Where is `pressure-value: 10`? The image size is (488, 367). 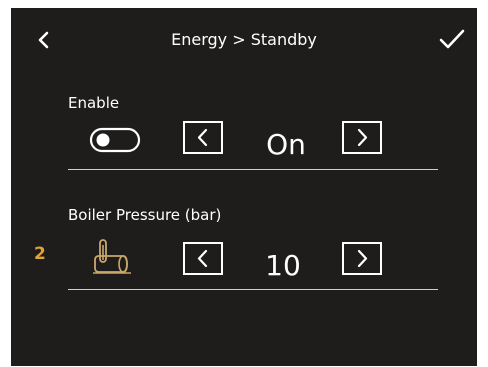
pressure-value: 10 is located at coordinates (283, 265).